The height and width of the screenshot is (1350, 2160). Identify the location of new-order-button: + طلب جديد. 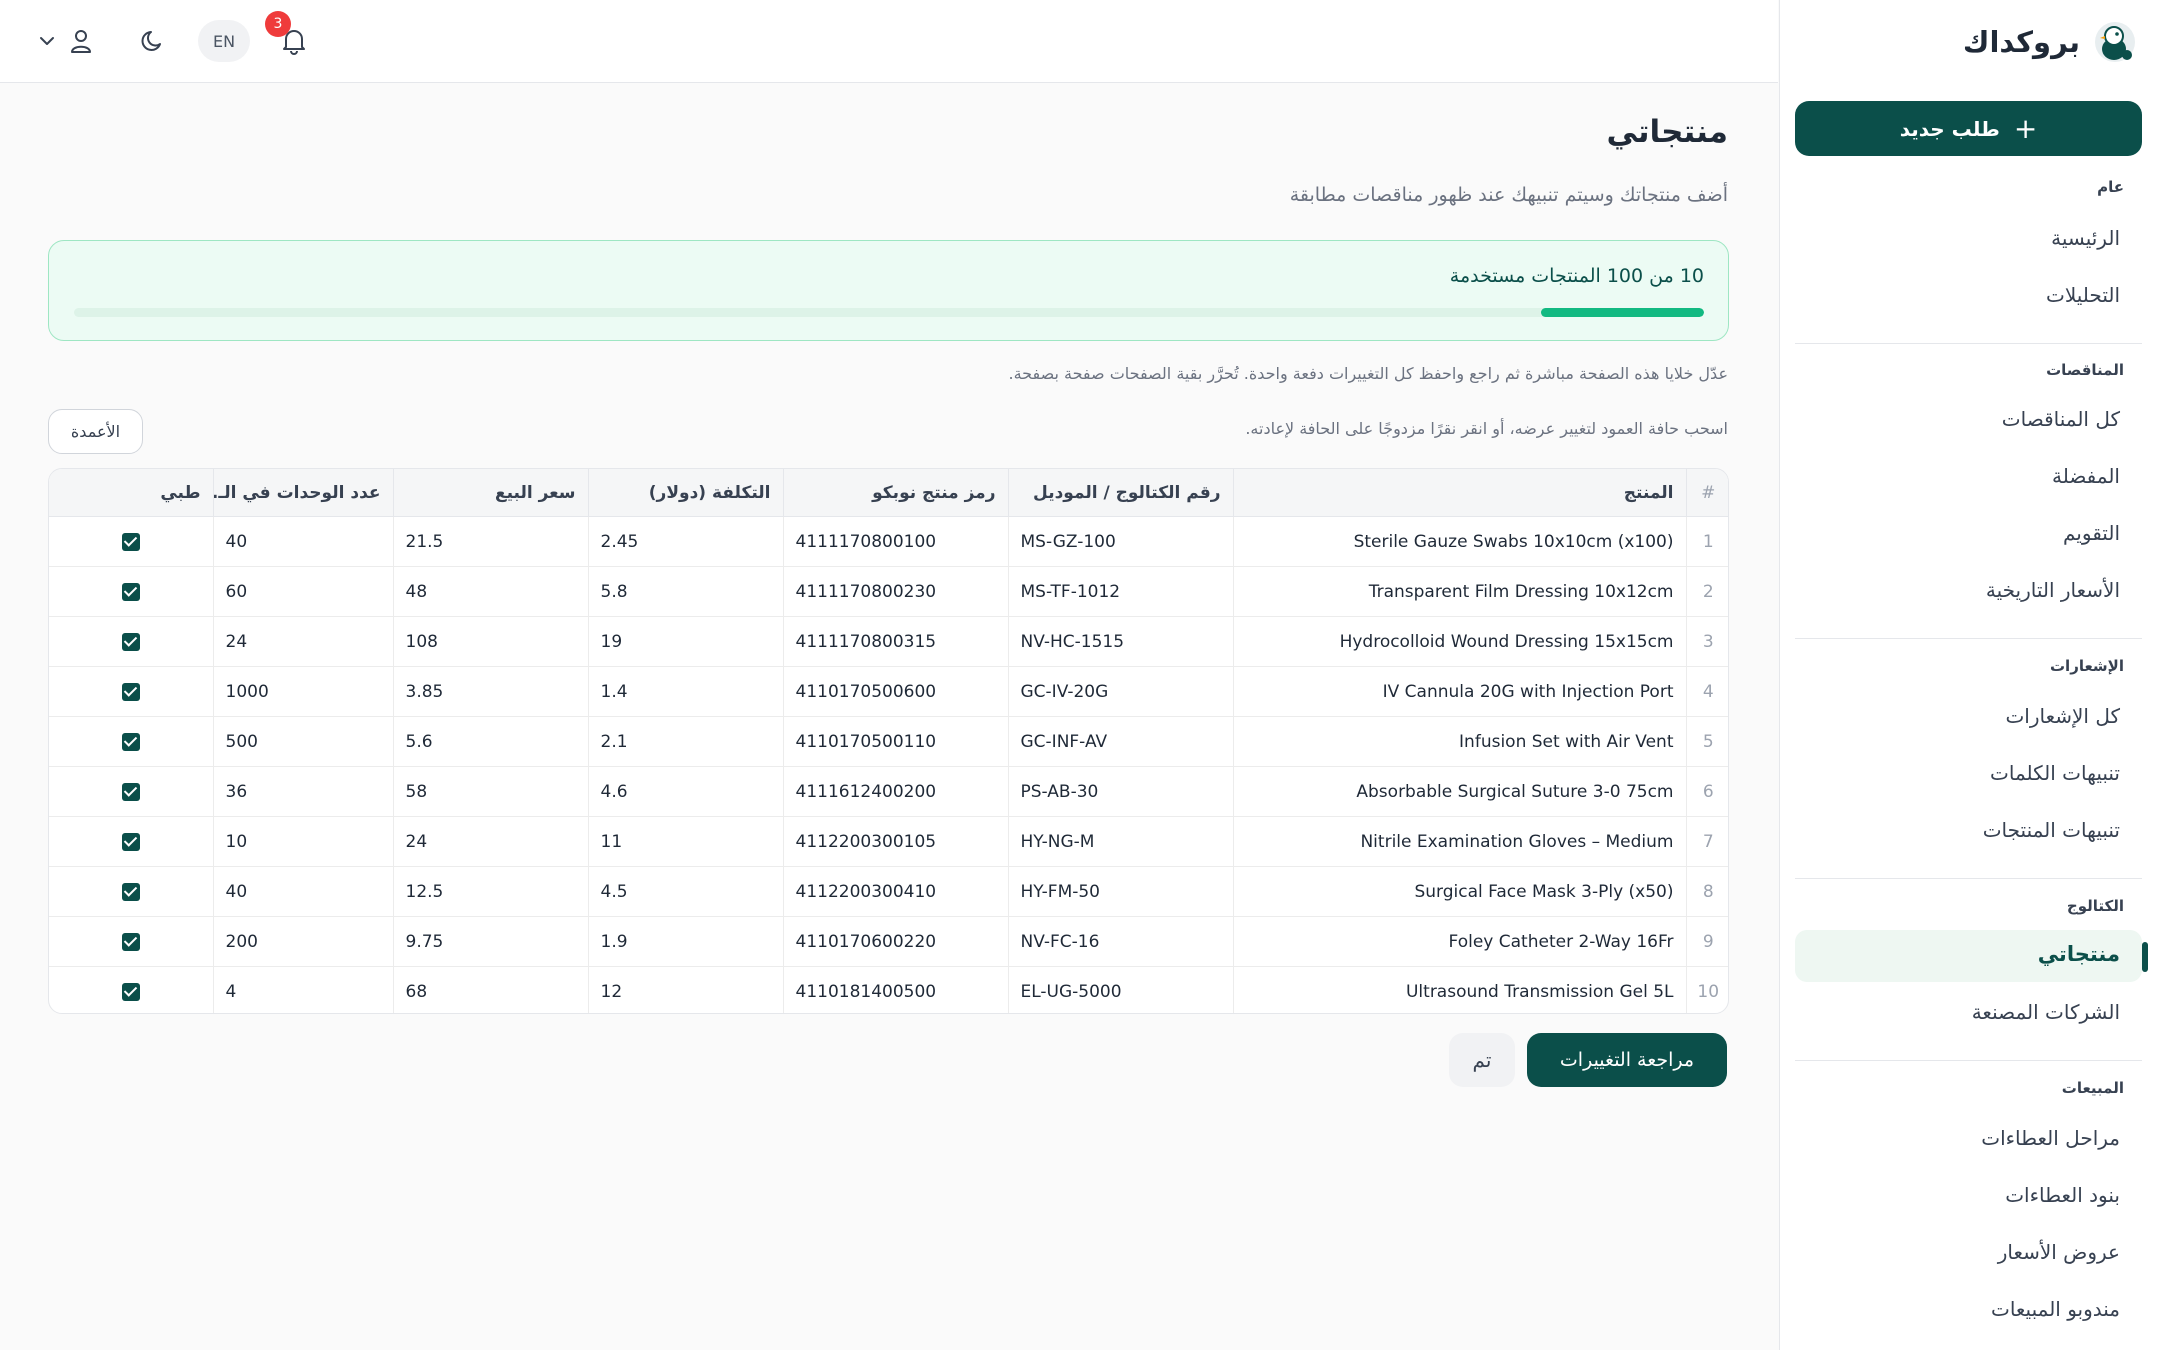
(1968, 128).